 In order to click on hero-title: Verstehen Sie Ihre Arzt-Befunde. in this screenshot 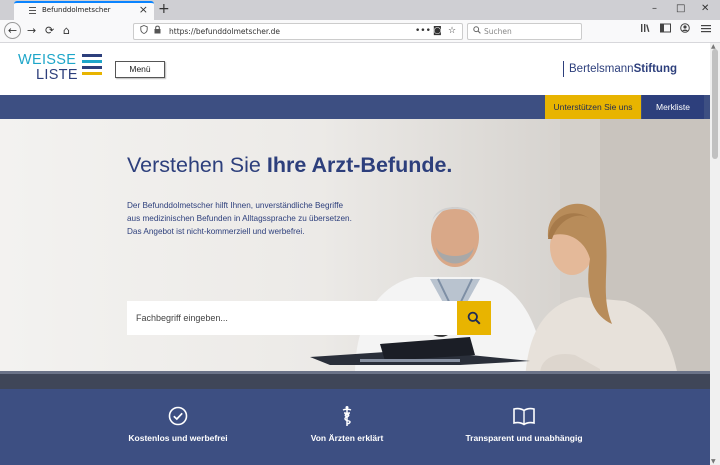, I will do `click(289, 165)`.